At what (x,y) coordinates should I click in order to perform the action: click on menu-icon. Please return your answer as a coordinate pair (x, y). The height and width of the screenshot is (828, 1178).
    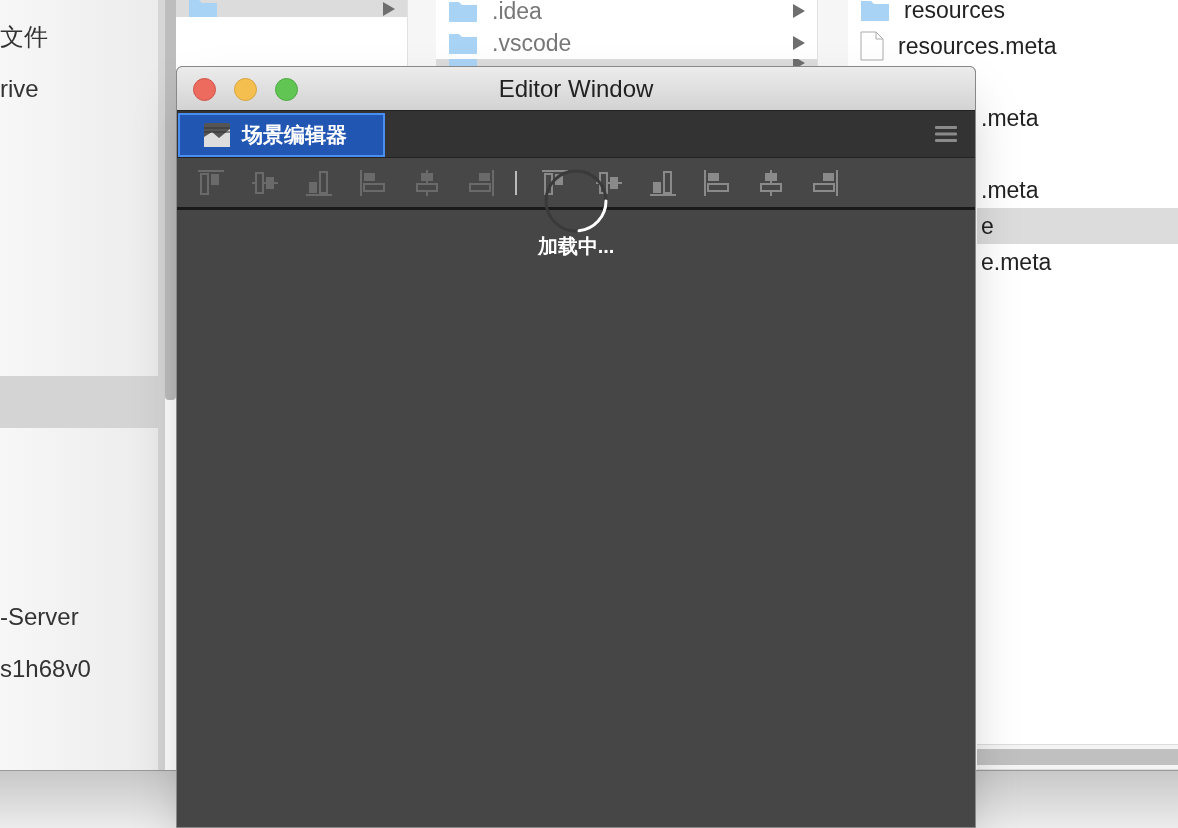
    Looking at the image, I should click on (946, 134).